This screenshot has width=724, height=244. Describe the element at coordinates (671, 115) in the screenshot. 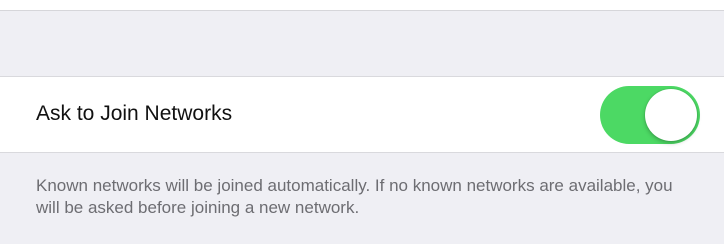

I see `toggle-knob` at that location.